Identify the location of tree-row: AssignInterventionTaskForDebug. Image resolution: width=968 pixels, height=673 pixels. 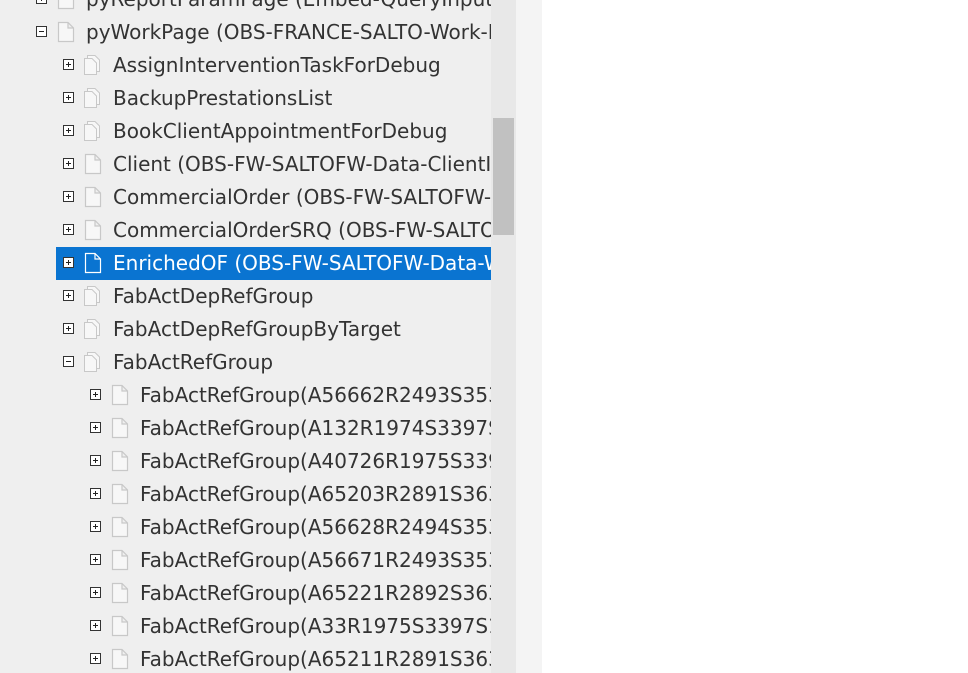
(245, 65).